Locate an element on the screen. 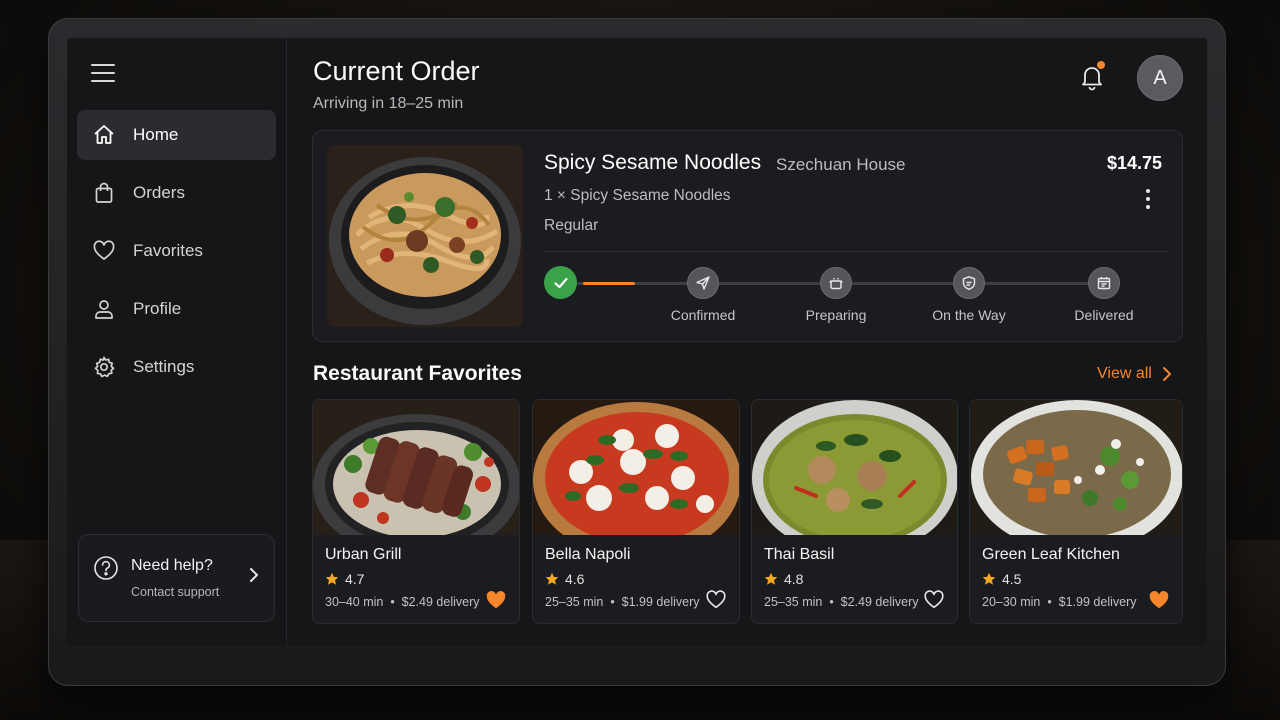  order-quantity-line: 1 × Spicy Sesame Noodles is located at coordinates (637, 195).